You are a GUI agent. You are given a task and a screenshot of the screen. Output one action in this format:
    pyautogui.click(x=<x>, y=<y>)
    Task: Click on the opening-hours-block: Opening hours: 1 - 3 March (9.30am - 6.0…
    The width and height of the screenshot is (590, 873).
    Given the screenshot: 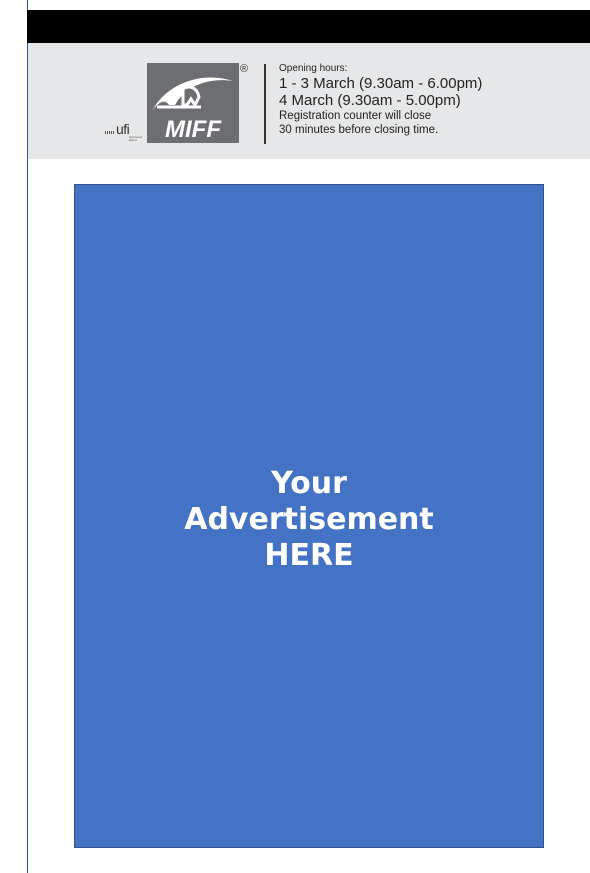 What is the action you would take?
    pyautogui.click(x=380, y=100)
    